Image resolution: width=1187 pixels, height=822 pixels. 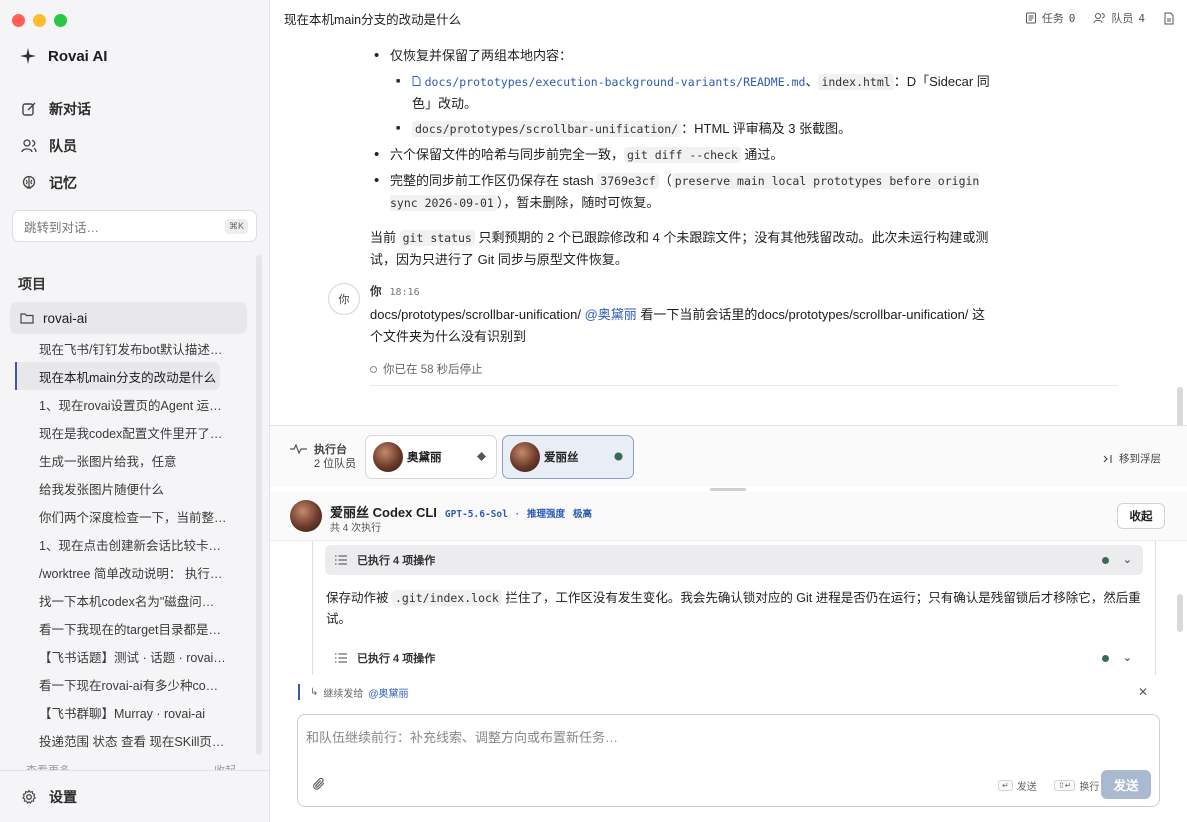 I want to click on stopped-status: 你已在 58 秒后停止, so click(x=744, y=373).